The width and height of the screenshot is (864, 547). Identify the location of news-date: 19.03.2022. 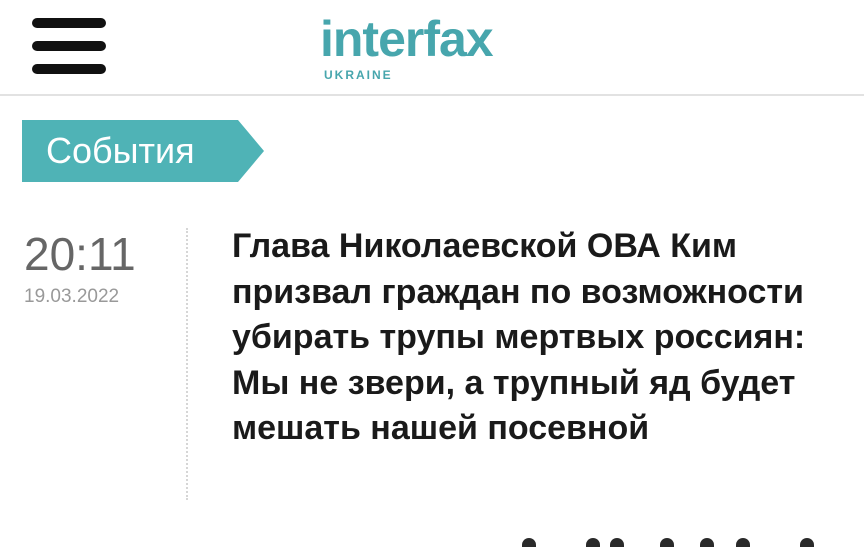
(72, 296).